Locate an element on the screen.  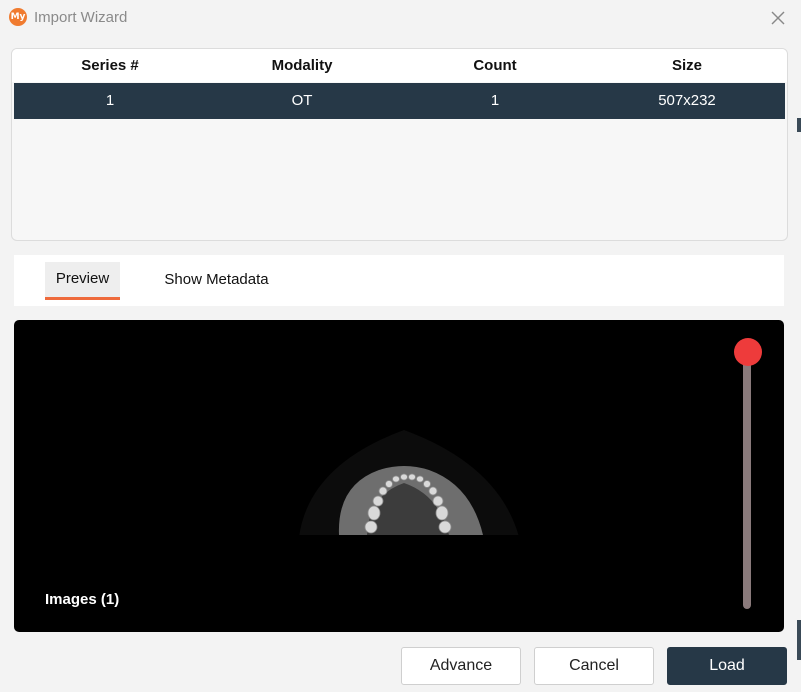
close-button is located at coordinates (778, 18).